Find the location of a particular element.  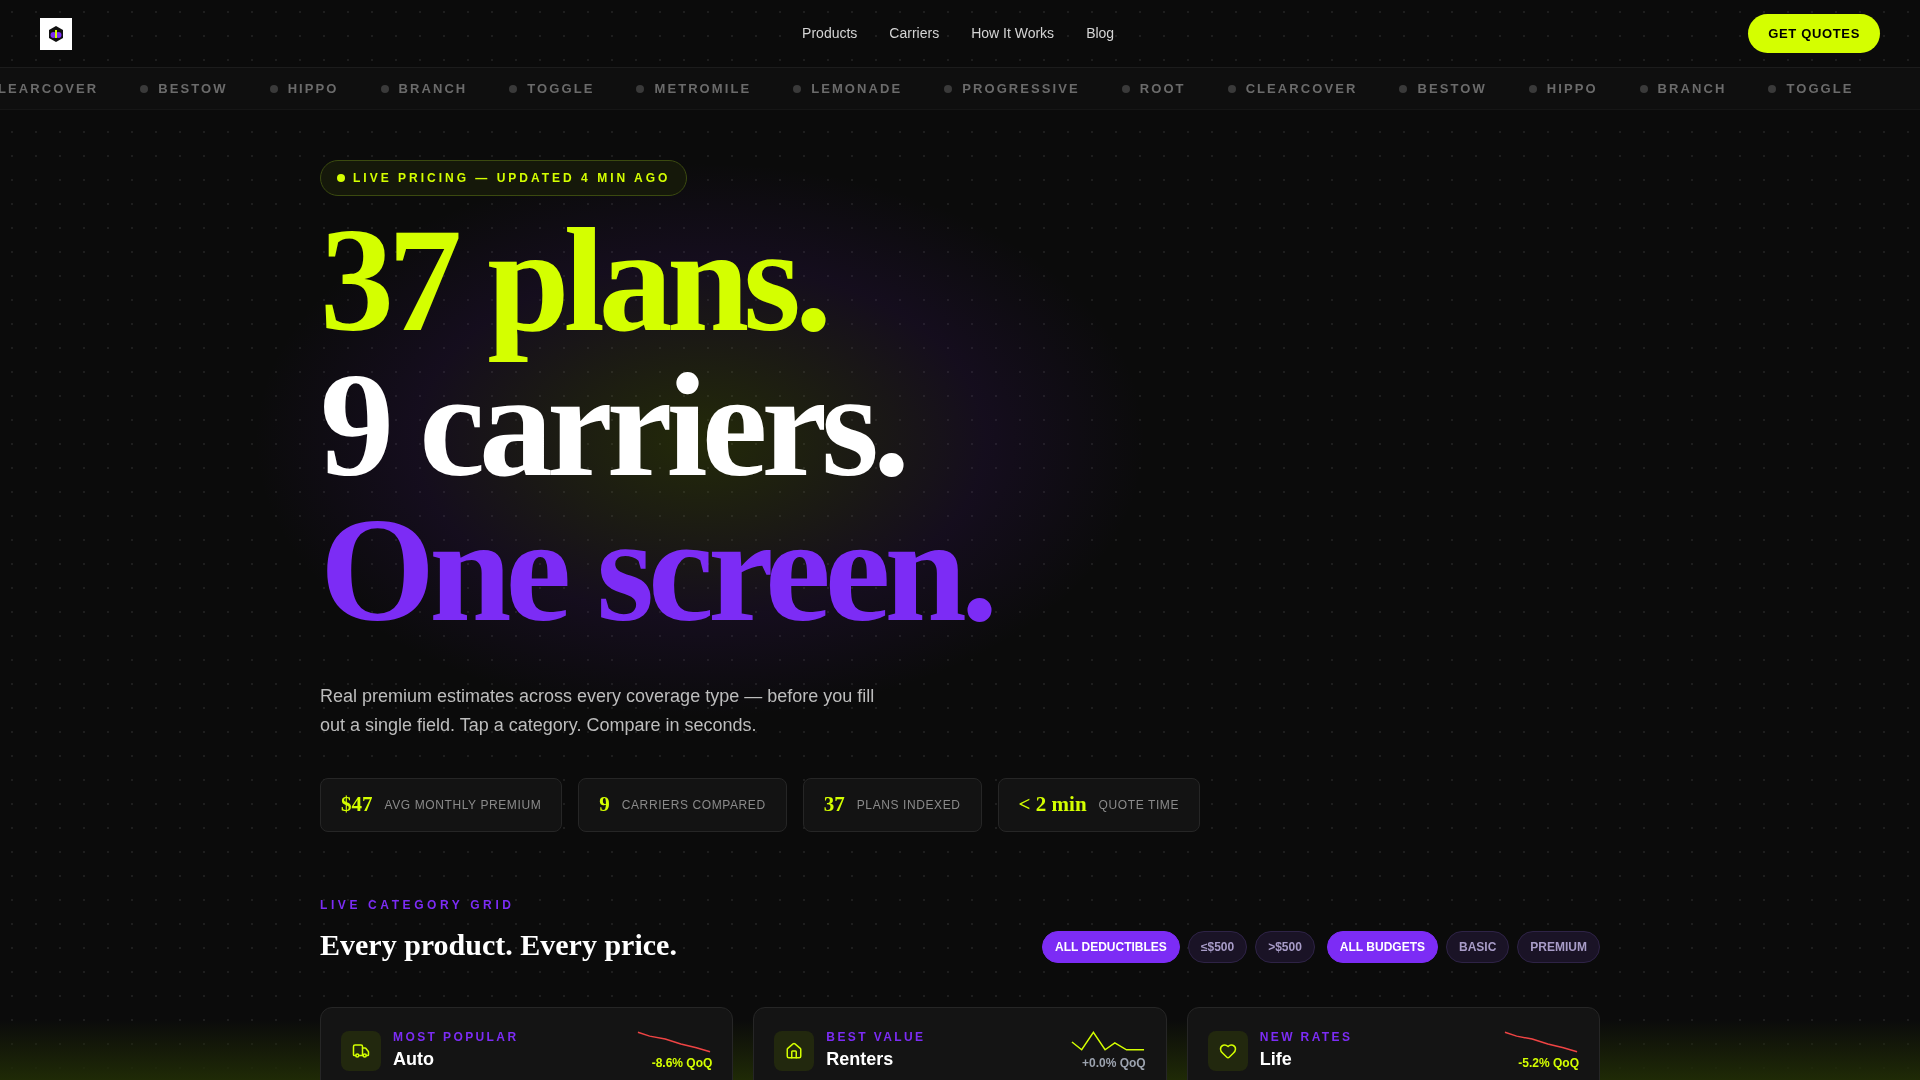

filter-chip: PREMIUM is located at coordinates (1558, 947).